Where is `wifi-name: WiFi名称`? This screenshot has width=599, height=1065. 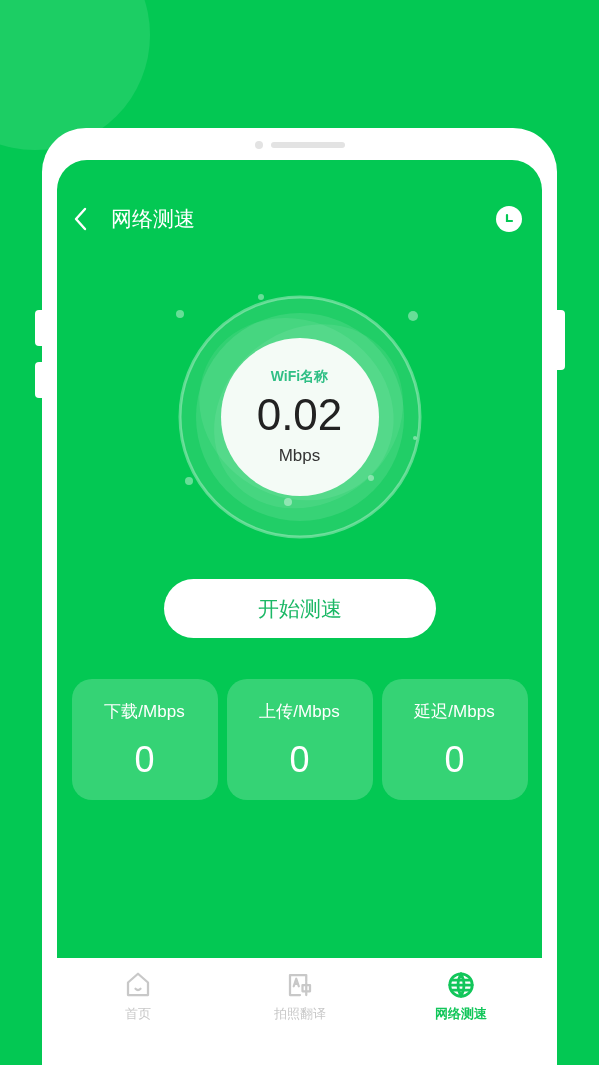 wifi-name: WiFi名称 is located at coordinates (299, 376).